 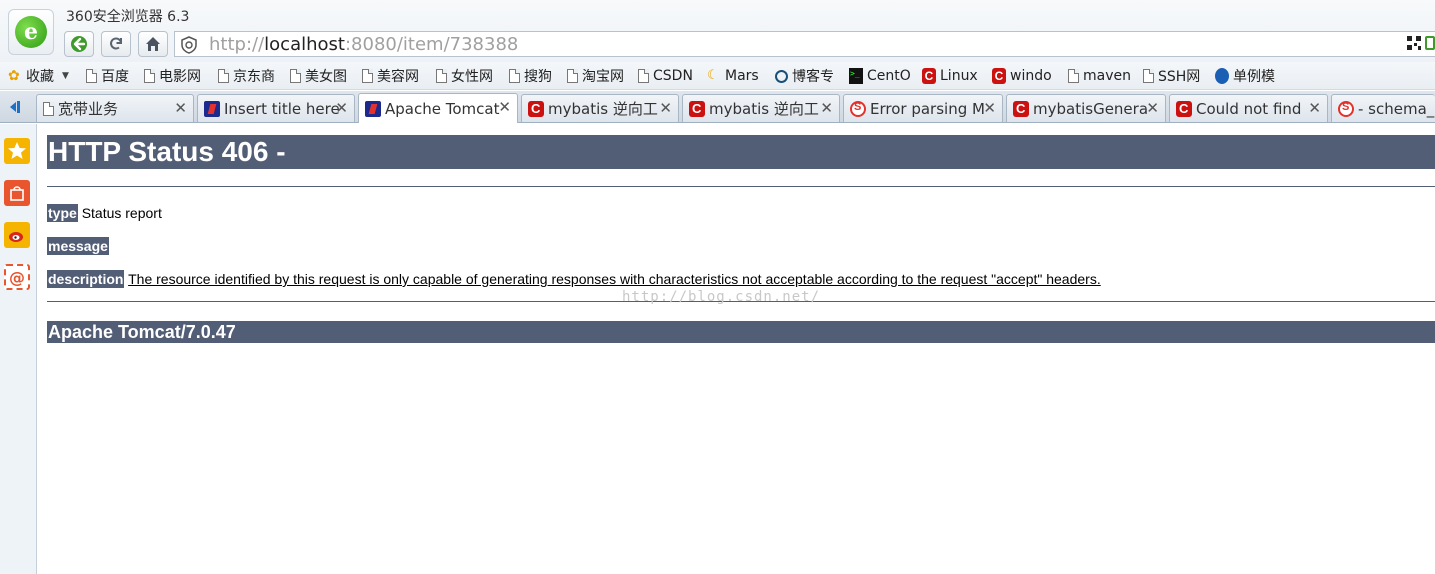 I want to click on mars-icon: ☾, so click(x=713, y=75).